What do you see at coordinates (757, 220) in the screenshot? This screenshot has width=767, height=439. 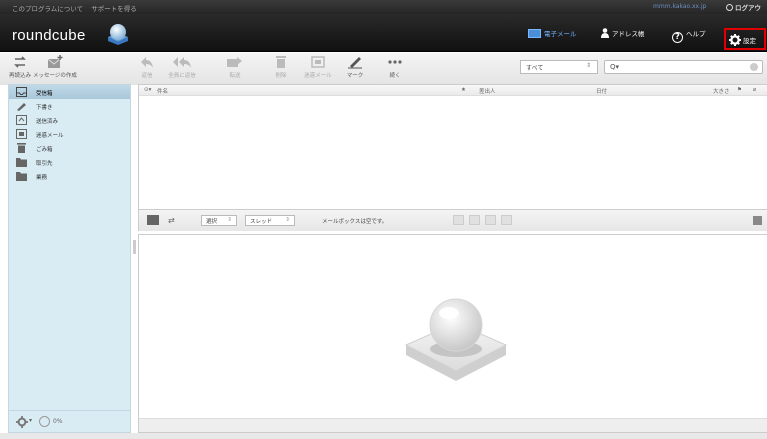 I see `expand-icon` at bounding box center [757, 220].